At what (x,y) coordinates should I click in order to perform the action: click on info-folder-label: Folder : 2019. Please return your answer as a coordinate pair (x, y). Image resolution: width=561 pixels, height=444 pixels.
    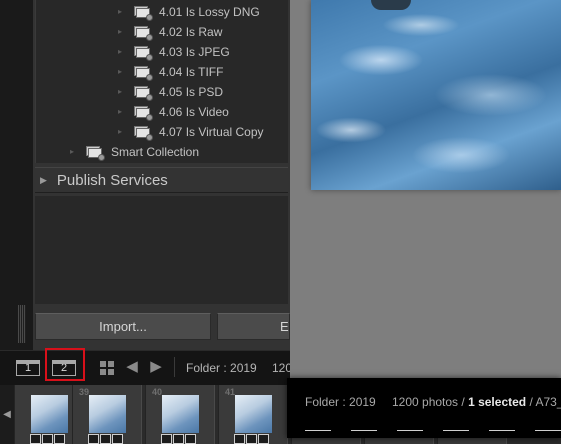
    Looking at the image, I should click on (340, 402).